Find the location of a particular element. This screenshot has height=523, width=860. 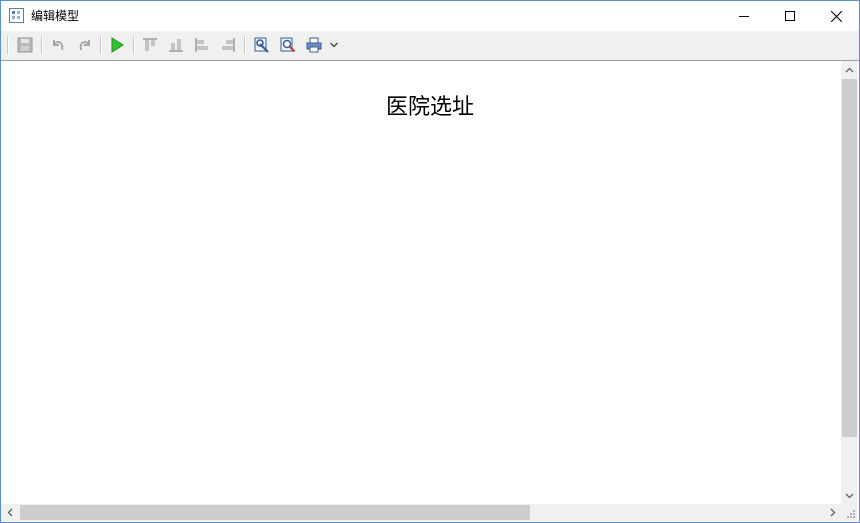

resize-grip-icon is located at coordinates (851, 514).